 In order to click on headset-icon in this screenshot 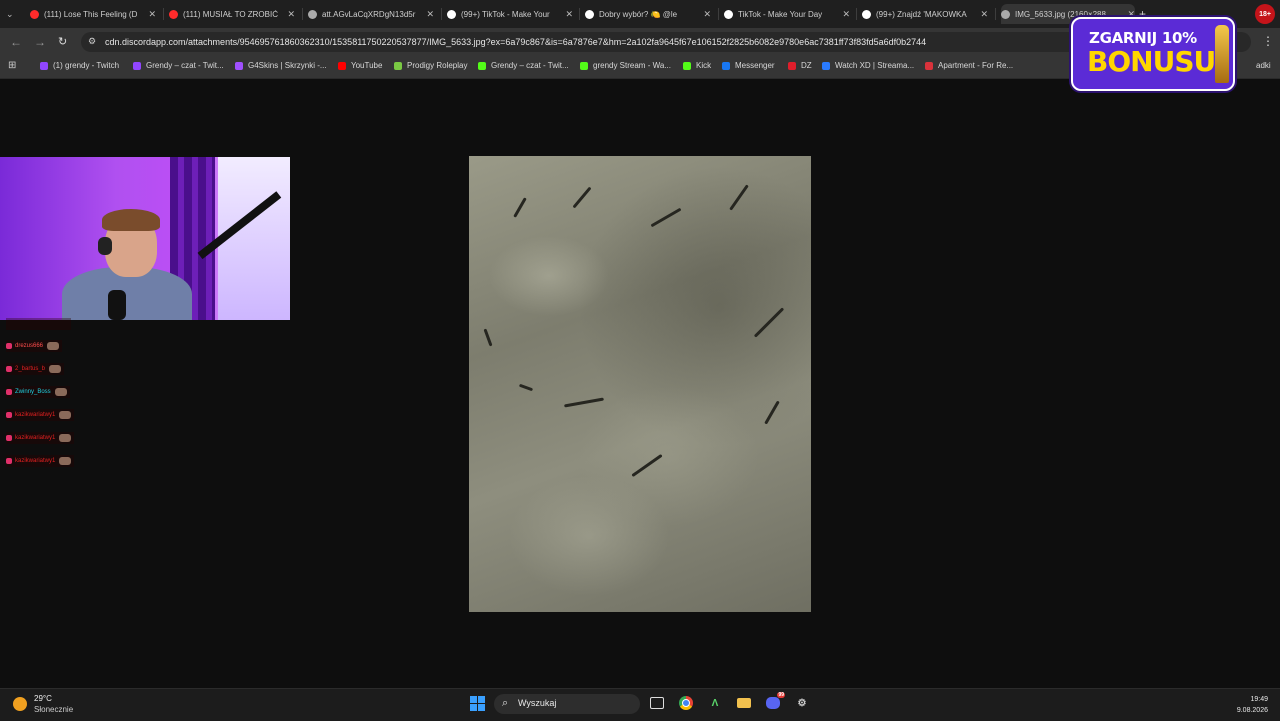, I will do `click(105, 246)`.